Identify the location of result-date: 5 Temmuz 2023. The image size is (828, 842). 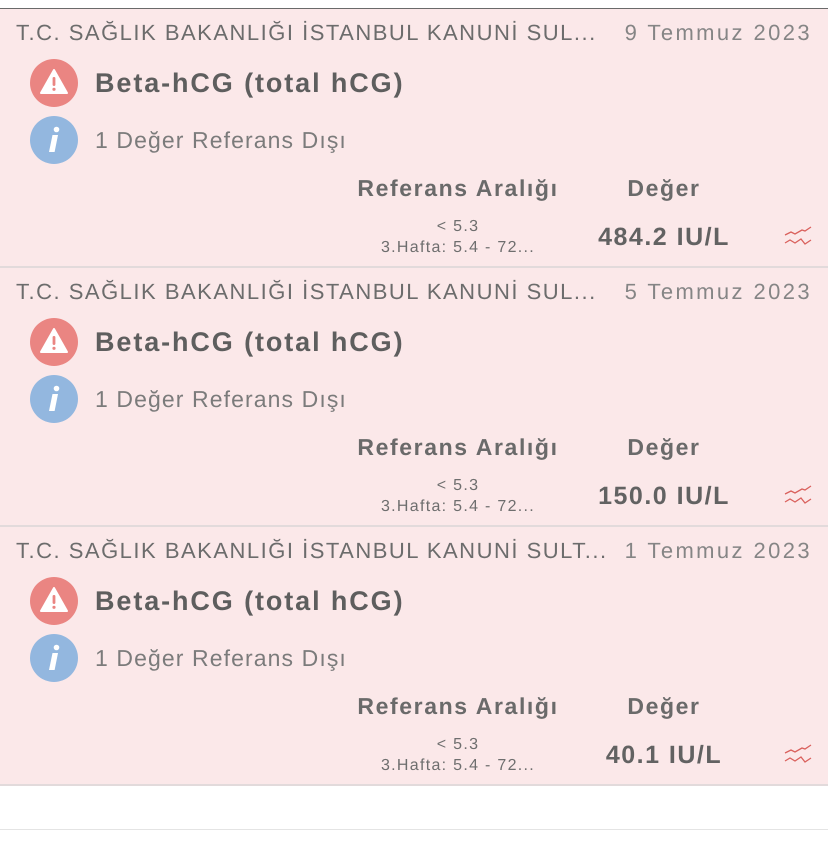
(718, 291).